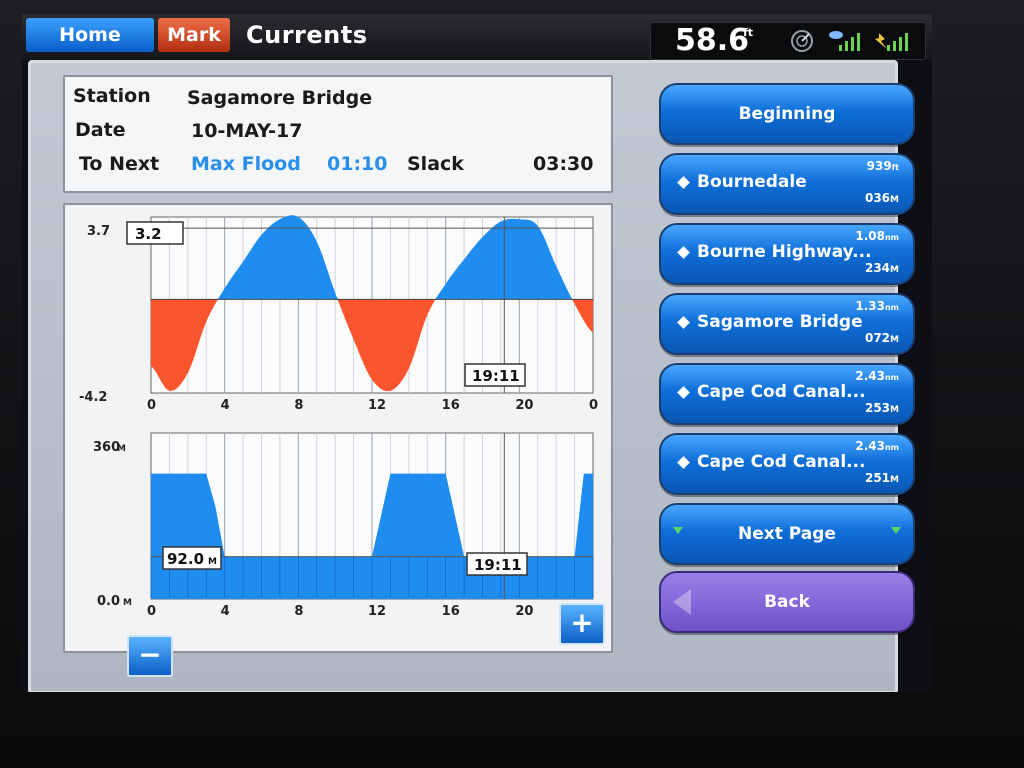 The image size is (1024, 768). I want to click on slack-time: 03:30, so click(563, 164).